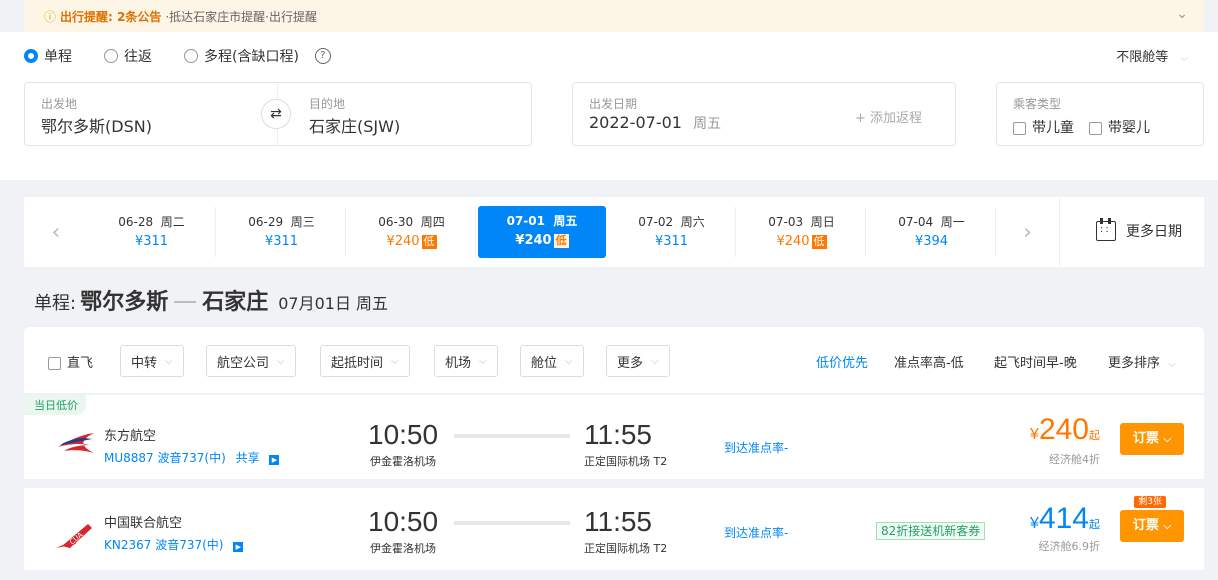 Image resolution: width=1218 pixels, height=580 pixels. Describe the element at coordinates (411, 222) in the screenshot. I see `date-label: 06-30 周四` at that location.